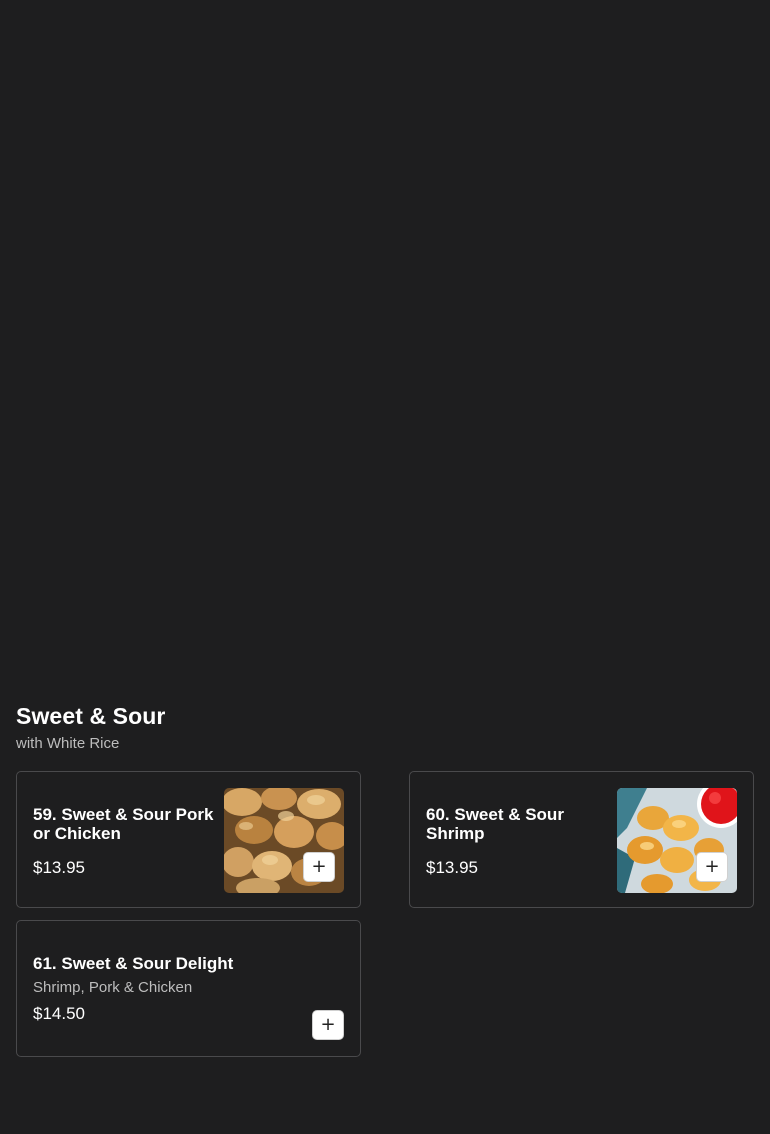 The height and width of the screenshot is (1134, 770). I want to click on menu-item-price: $14.50, so click(59, 1013).